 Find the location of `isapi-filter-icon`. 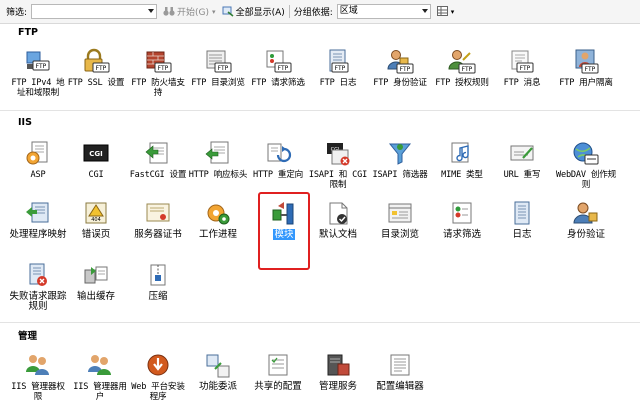

isapi-filter-icon is located at coordinates (400, 154).